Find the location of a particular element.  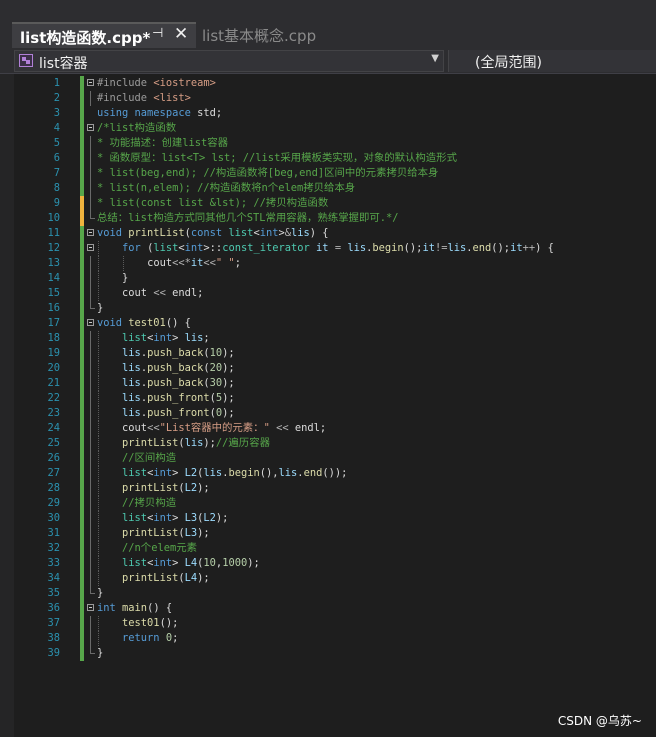

code-line: 36 int main() { is located at coordinates (328, 608).